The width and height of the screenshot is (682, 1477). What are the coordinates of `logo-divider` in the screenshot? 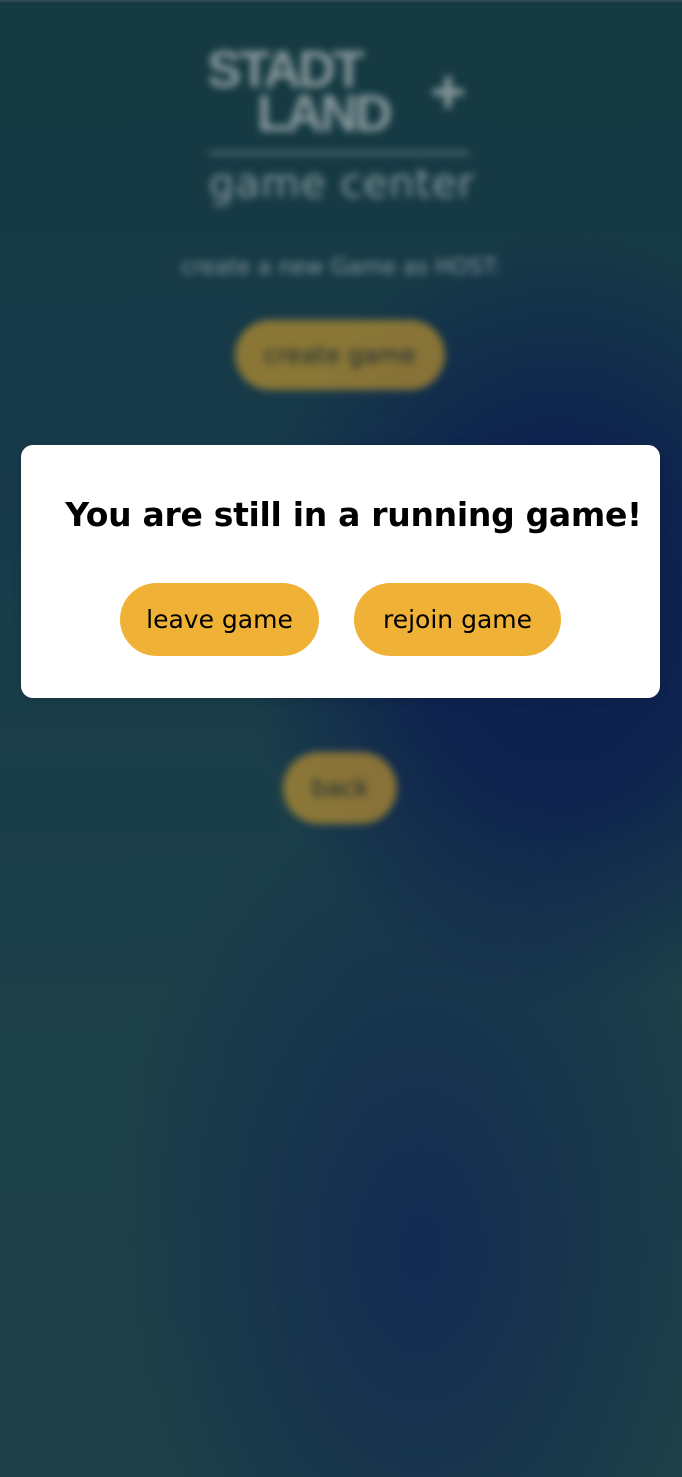 It's located at (339, 153).